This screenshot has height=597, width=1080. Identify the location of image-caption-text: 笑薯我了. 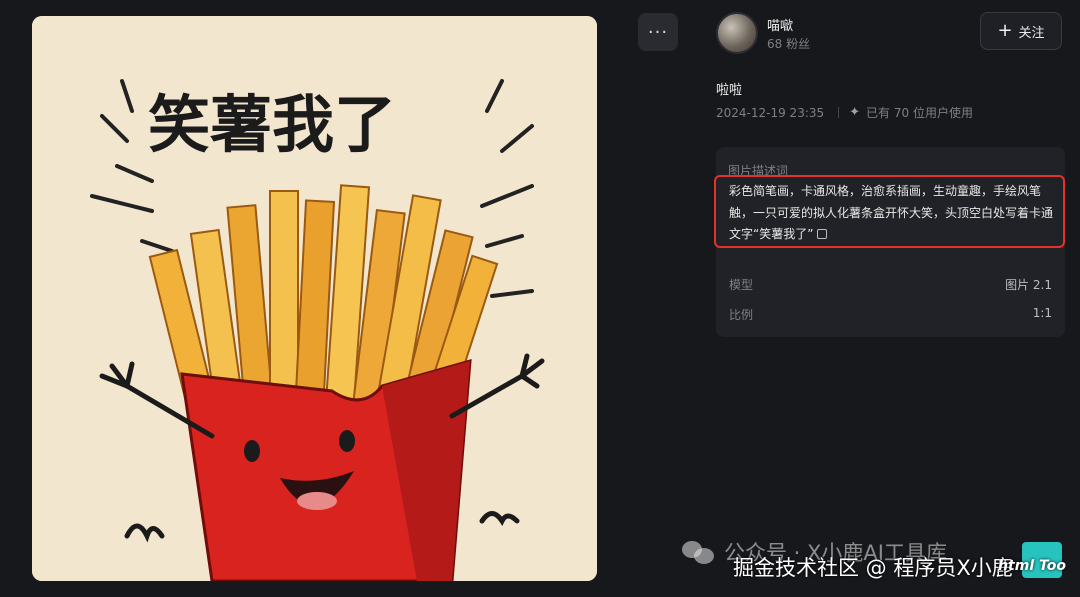
(272, 124).